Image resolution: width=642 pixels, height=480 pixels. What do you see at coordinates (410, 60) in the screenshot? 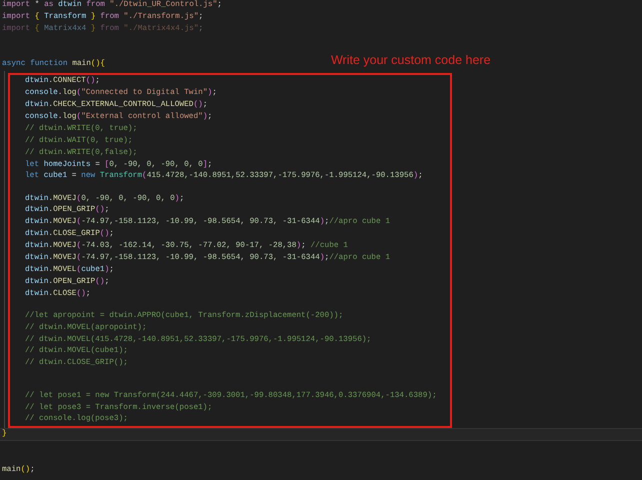
I see `annotation-label: Write your custom code here` at bounding box center [410, 60].